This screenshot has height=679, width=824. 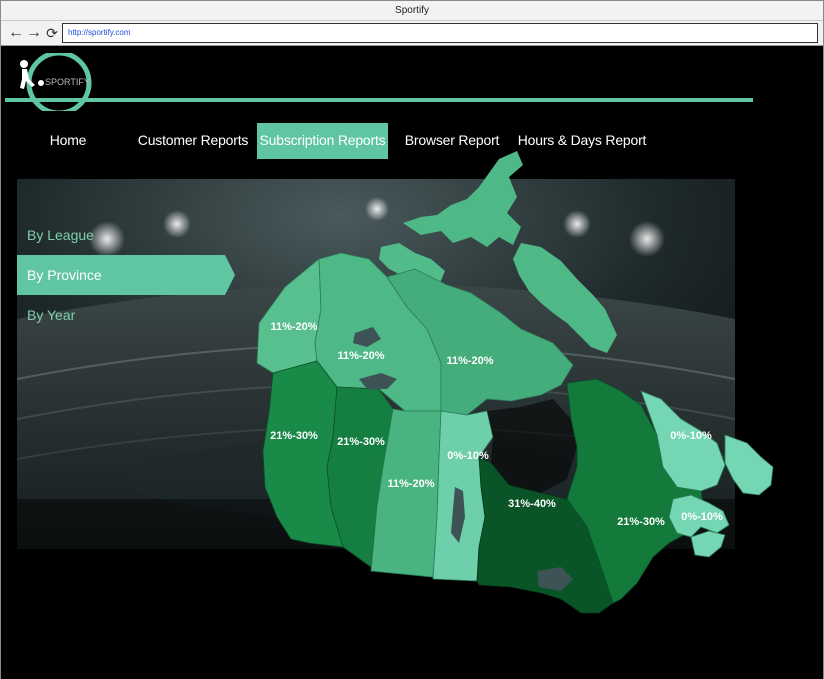 What do you see at coordinates (361, 442) in the screenshot?
I see `label-alberta: 21%-30%` at bounding box center [361, 442].